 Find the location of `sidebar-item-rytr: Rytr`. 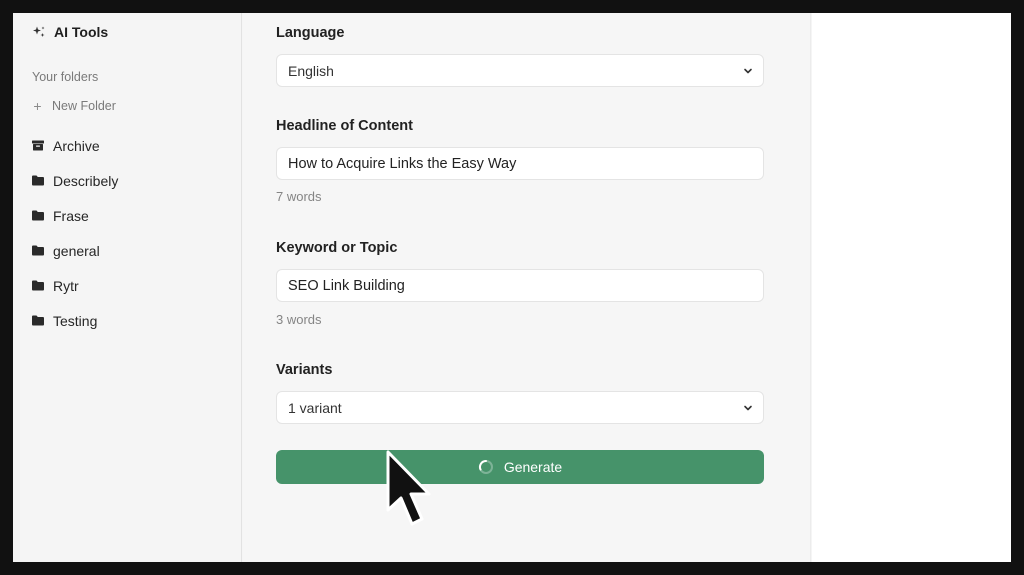

sidebar-item-rytr: Rytr is located at coordinates (75, 285).